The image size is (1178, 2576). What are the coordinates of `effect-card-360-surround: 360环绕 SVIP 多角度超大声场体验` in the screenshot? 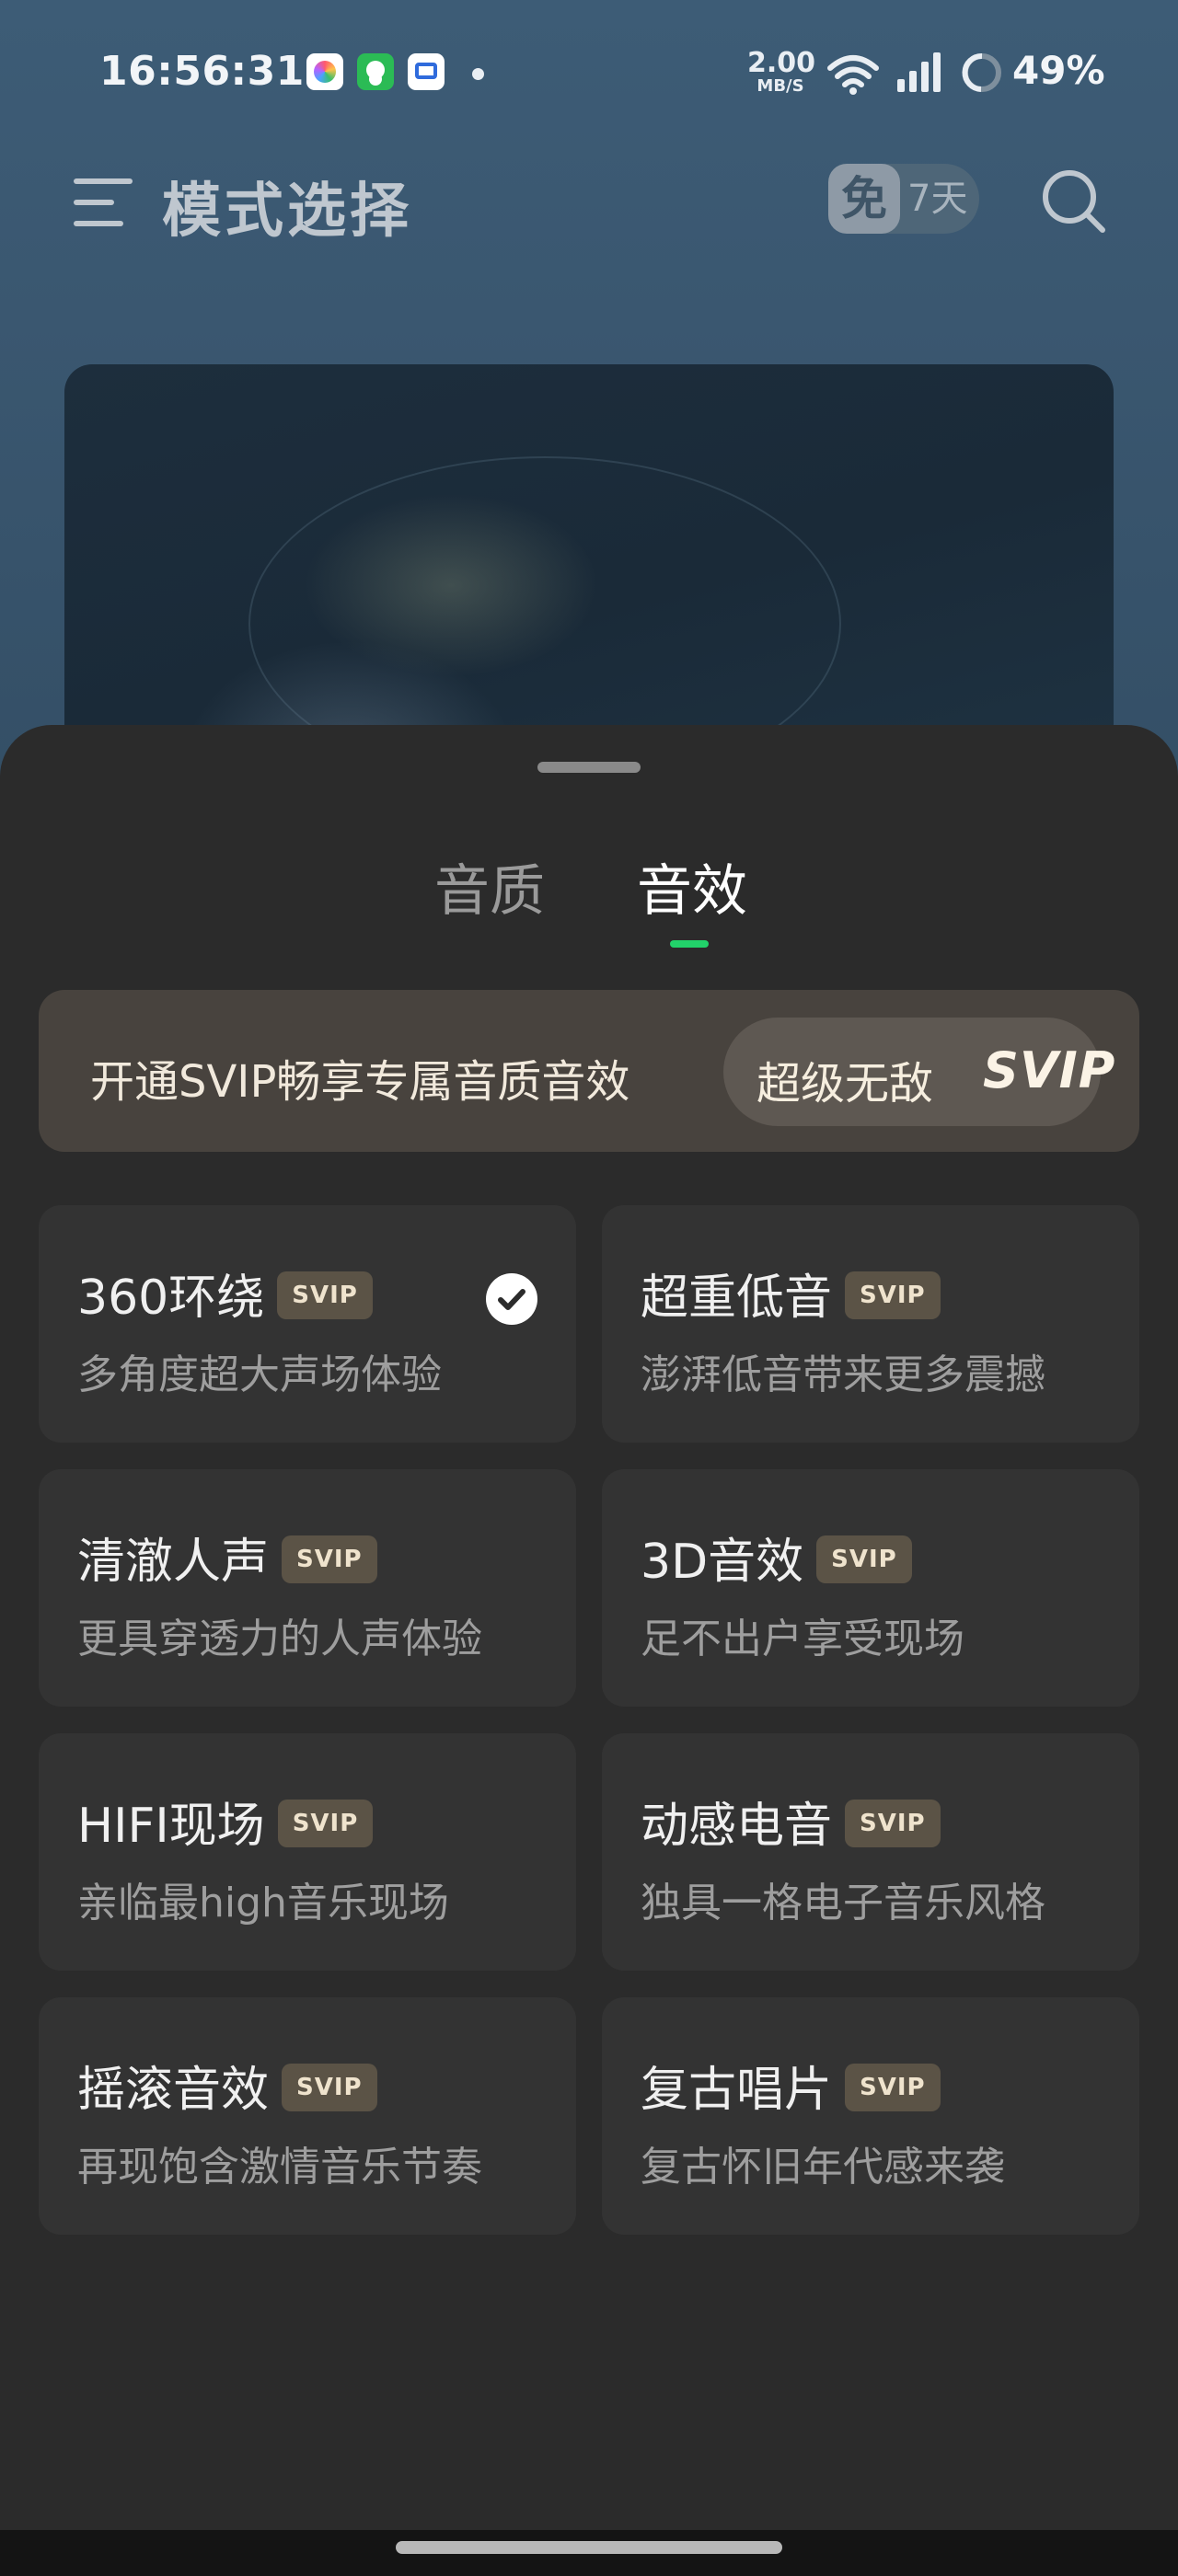 It's located at (307, 1324).